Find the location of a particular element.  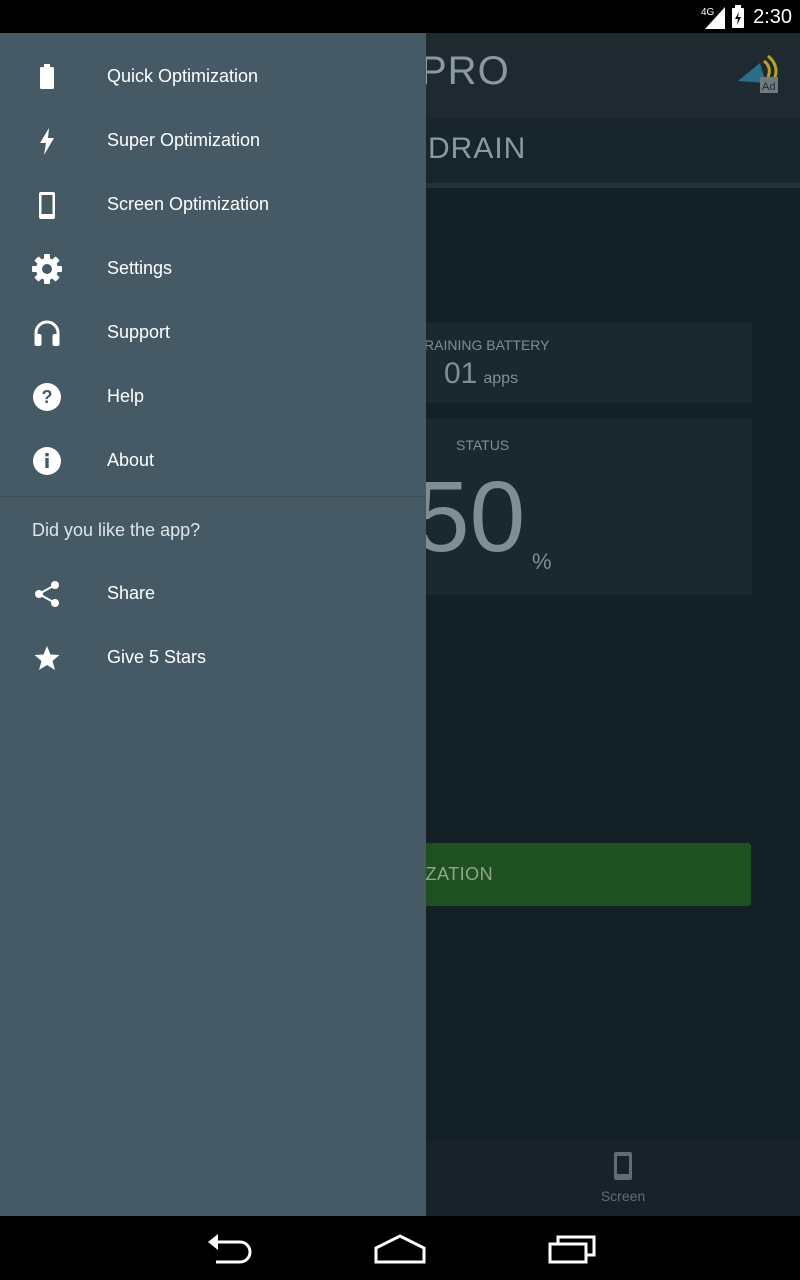

drawer-item-label: Share is located at coordinates (131, 593).